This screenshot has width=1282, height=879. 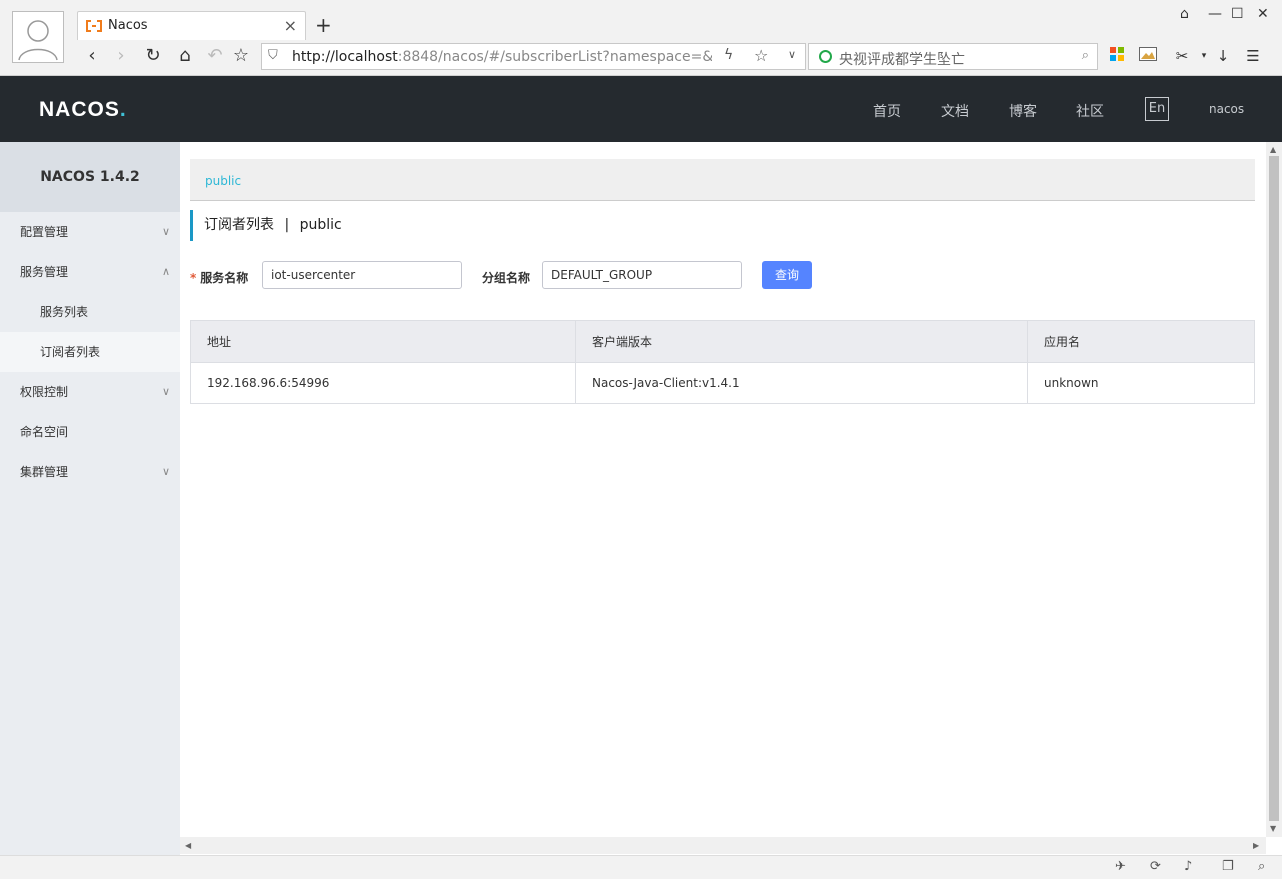 What do you see at coordinates (723, 845) in the screenshot?
I see `horizontal-scrollbar: ◀ ▶` at bounding box center [723, 845].